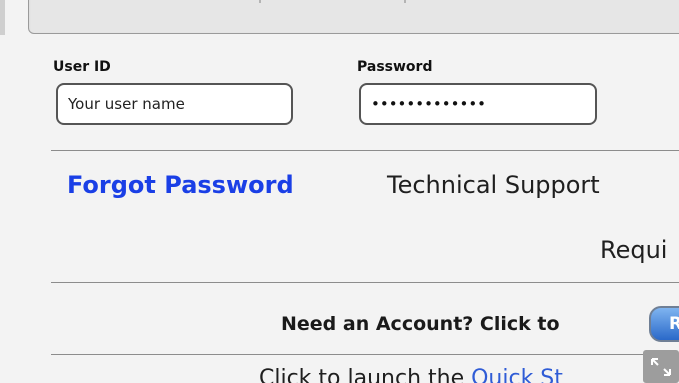 This screenshot has width=679, height=383. I want to click on user-id-label: User ID, so click(82, 67).